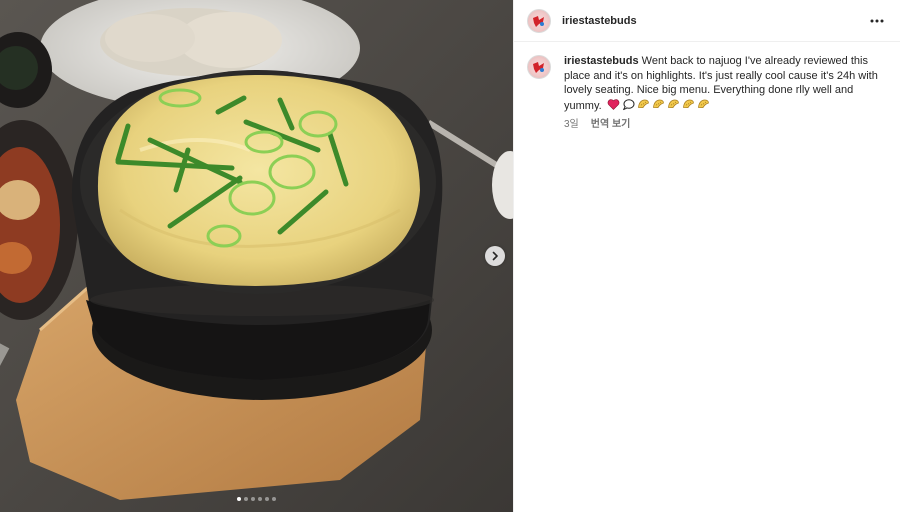  Describe the element at coordinates (599, 21) in the screenshot. I see `username: iriestastebuds` at that location.